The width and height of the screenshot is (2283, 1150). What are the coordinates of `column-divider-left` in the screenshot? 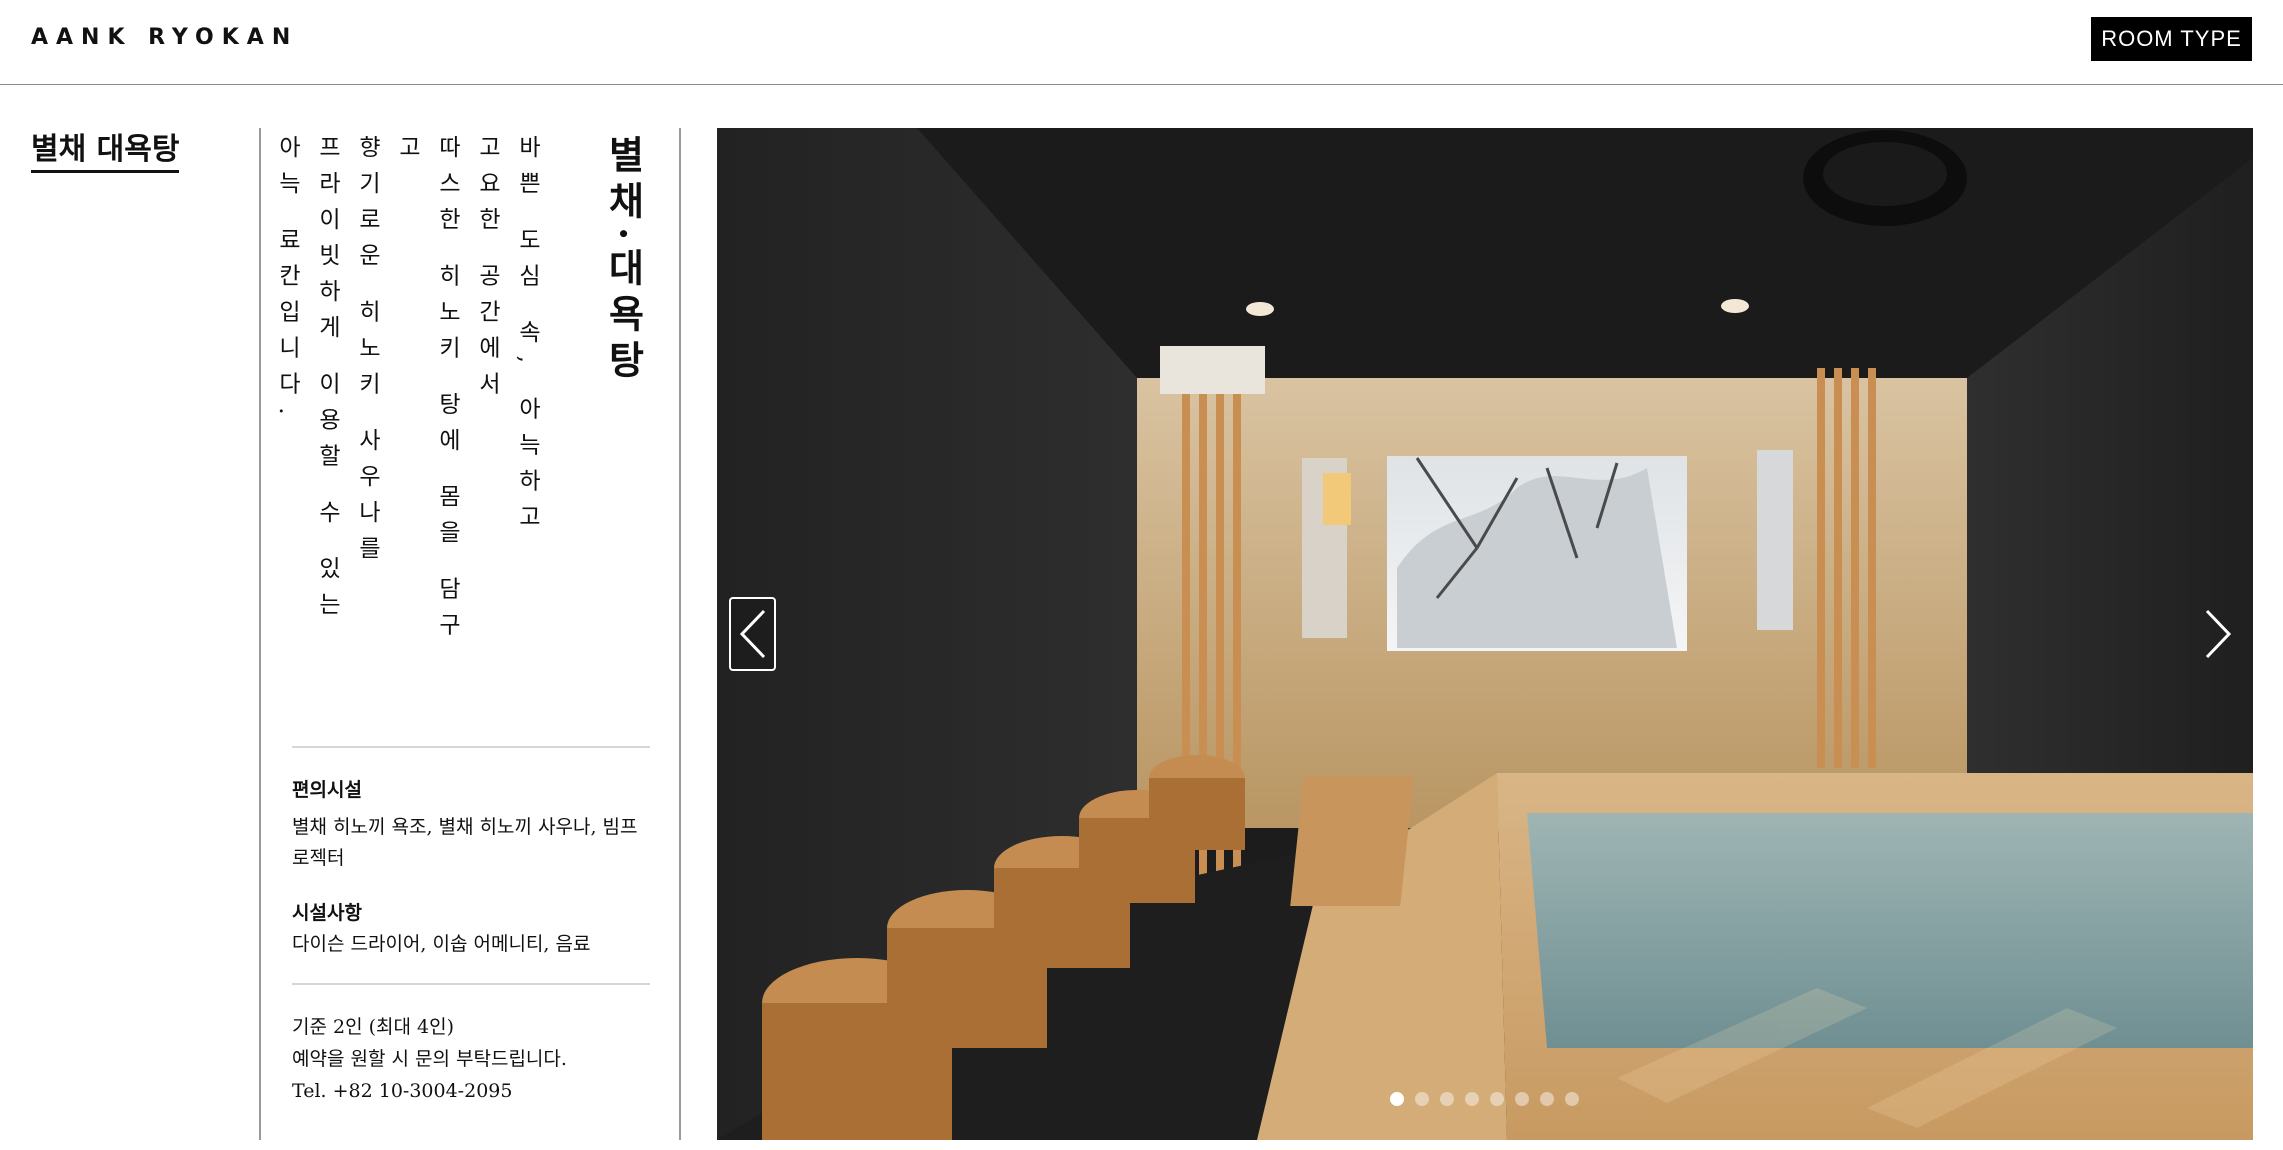 It's located at (260, 634).